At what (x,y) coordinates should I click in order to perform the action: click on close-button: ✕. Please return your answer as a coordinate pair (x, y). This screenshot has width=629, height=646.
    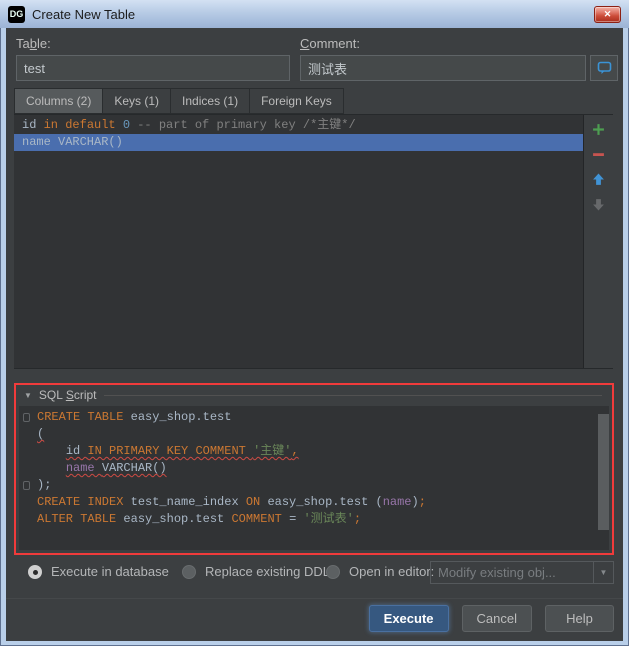
    Looking at the image, I should click on (607, 14).